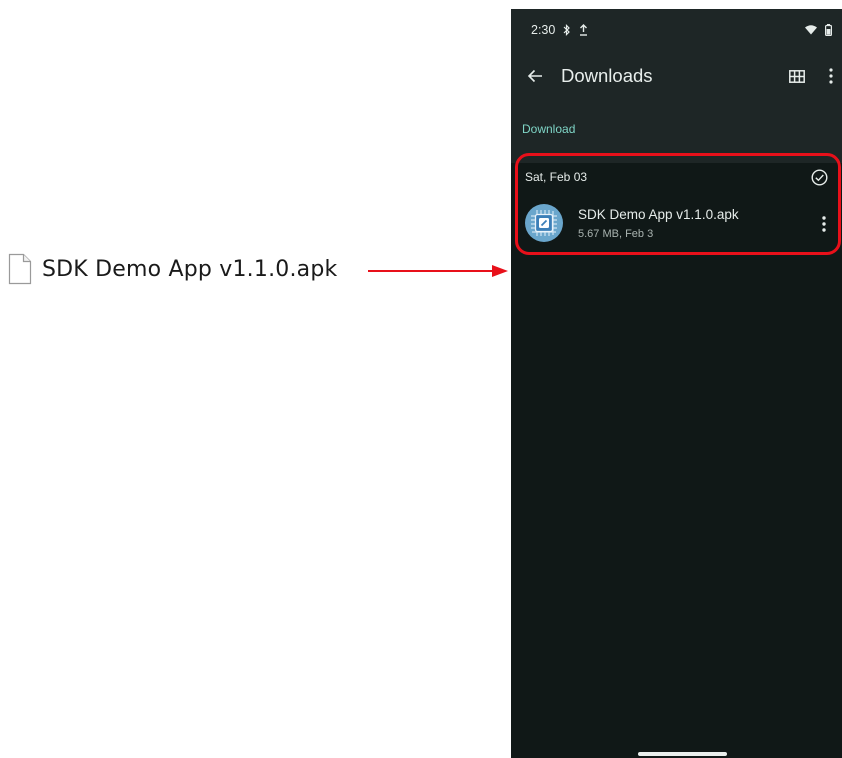 The height and width of the screenshot is (758, 842). What do you see at coordinates (548, 129) in the screenshot?
I see `breadcrumb-download: Download` at bounding box center [548, 129].